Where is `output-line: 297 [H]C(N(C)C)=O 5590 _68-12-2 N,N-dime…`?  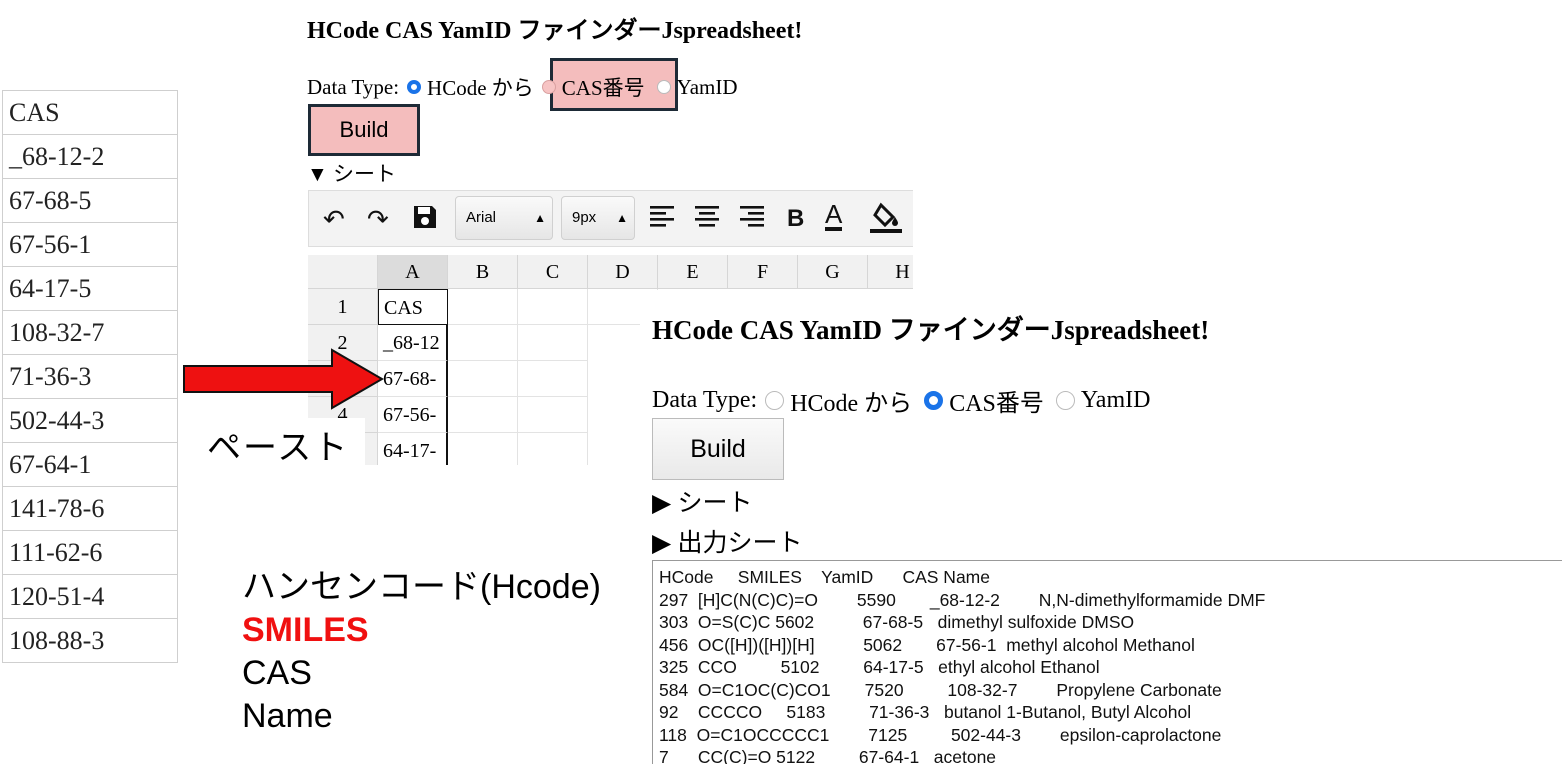
output-line: 297 [H]C(N(C)C)=O 5590 _68-12-2 N,N-dime… is located at coordinates (962, 599).